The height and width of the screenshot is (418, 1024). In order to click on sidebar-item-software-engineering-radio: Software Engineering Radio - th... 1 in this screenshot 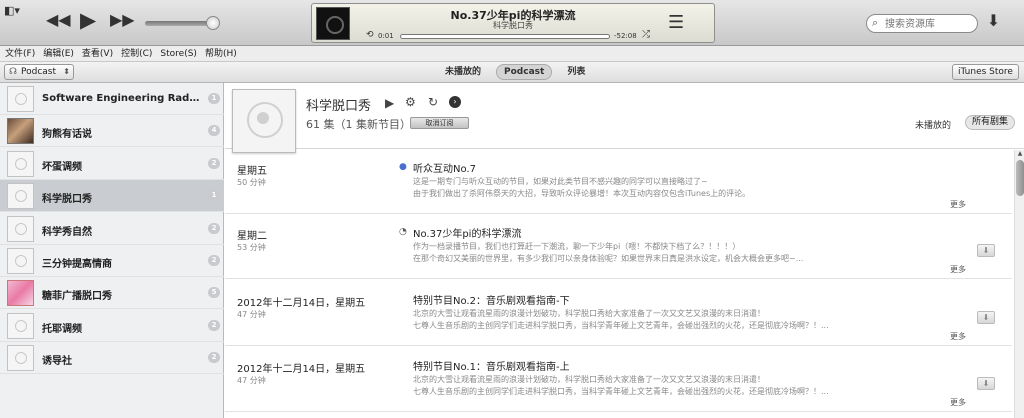, I will do `click(112, 99)`.